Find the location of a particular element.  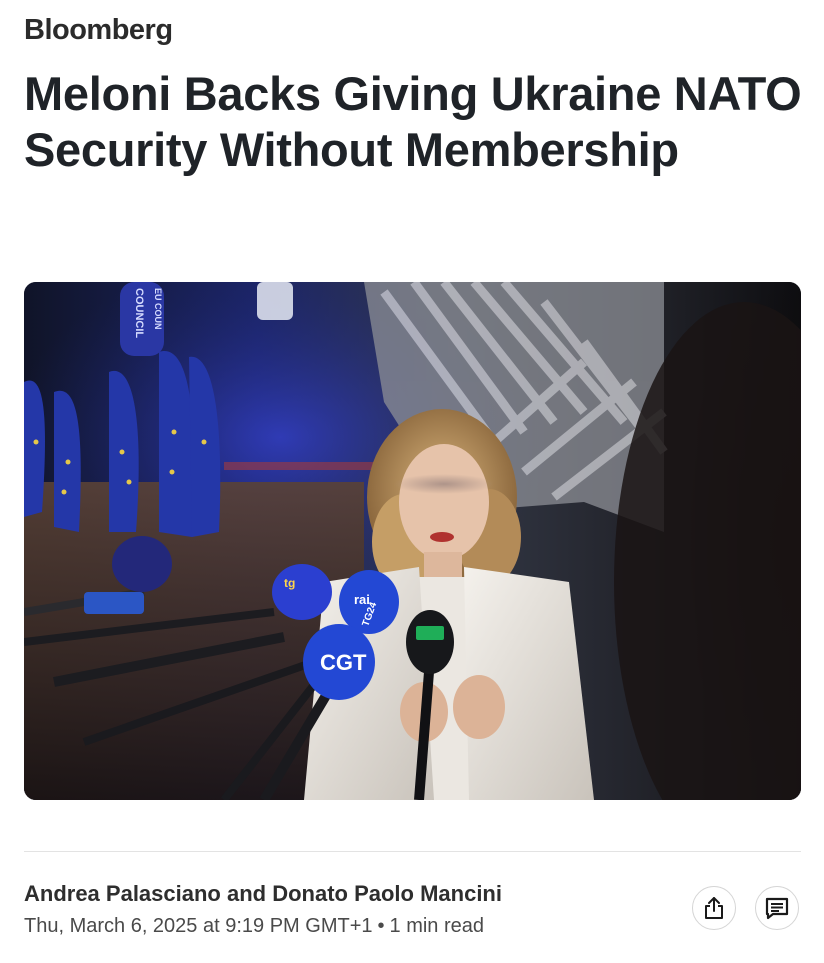

publish-date: Thu, March 6, 2025 at 9:19 PM GMT+1 is located at coordinates (198, 926).